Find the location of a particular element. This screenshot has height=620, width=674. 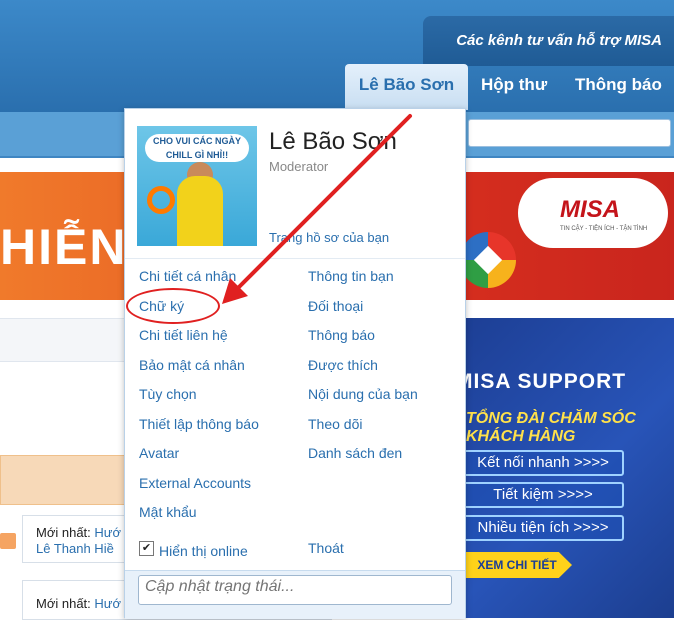

avatar-ring-graphic is located at coordinates (161, 200).